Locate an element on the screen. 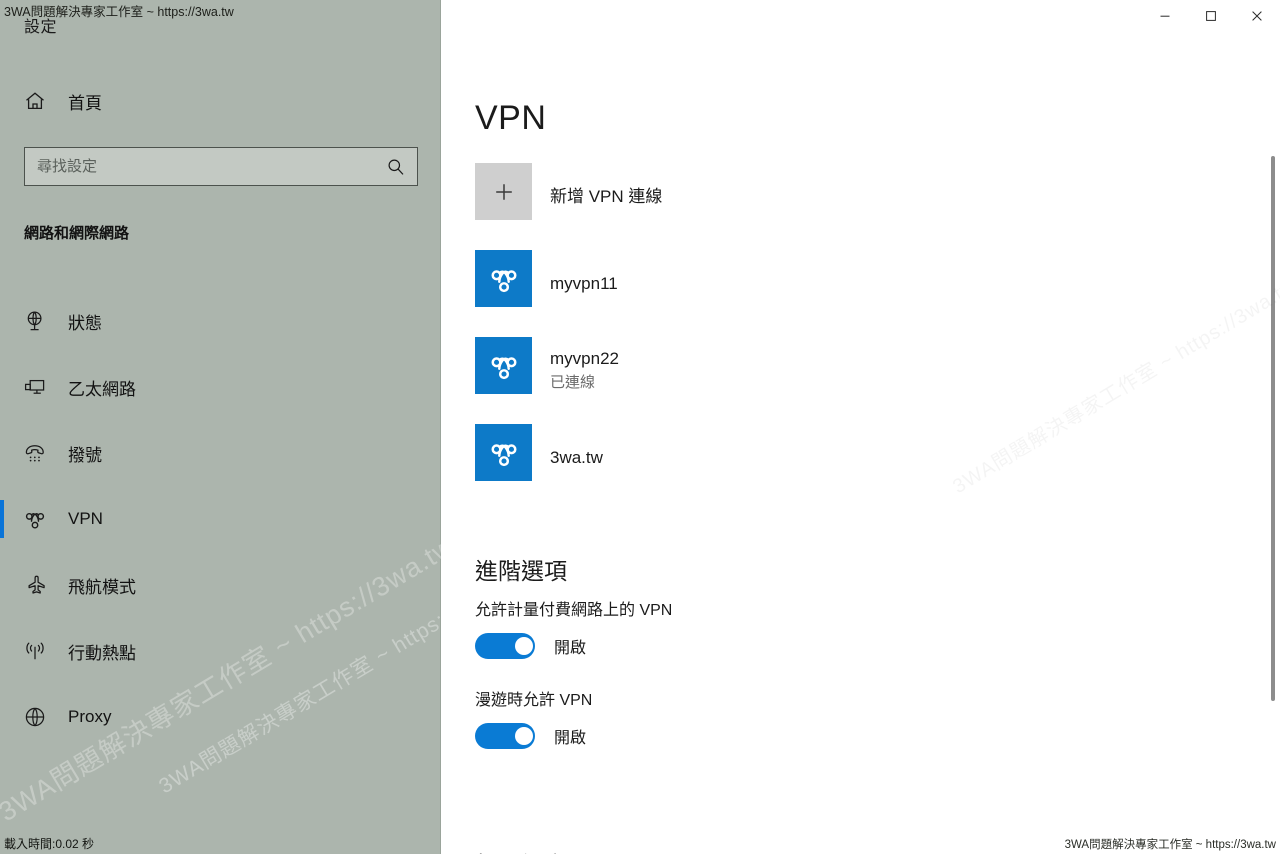 Image resolution: width=1280 pixels, height=854 pixels. plus-icon is located at coordinates (503, 191).